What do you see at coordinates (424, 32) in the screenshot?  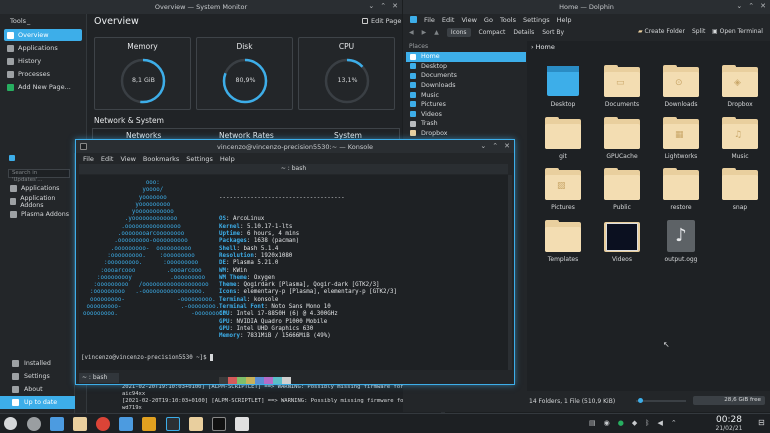 I see `forward-icon: ▶` at bounding box center [424, 32].